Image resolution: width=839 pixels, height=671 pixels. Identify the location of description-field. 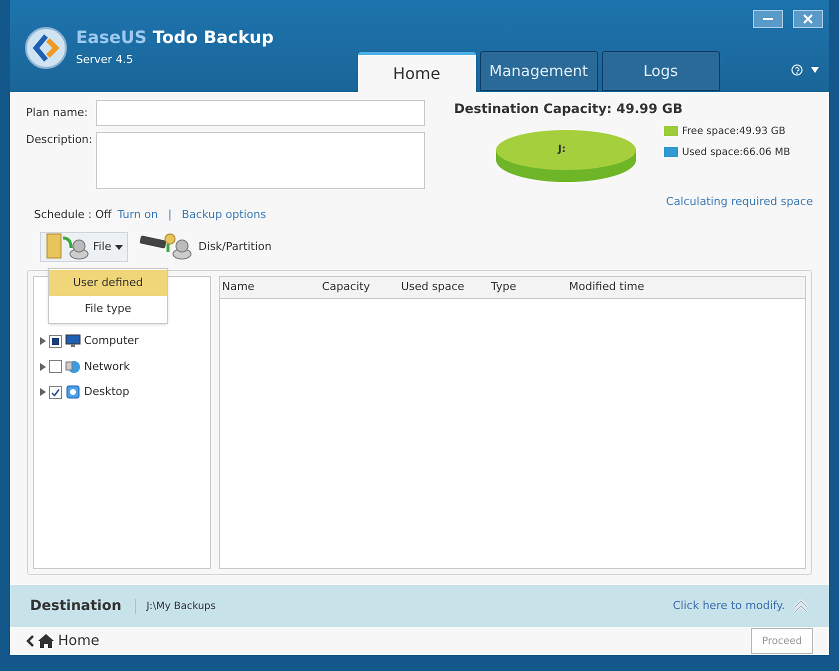
(260, 160).